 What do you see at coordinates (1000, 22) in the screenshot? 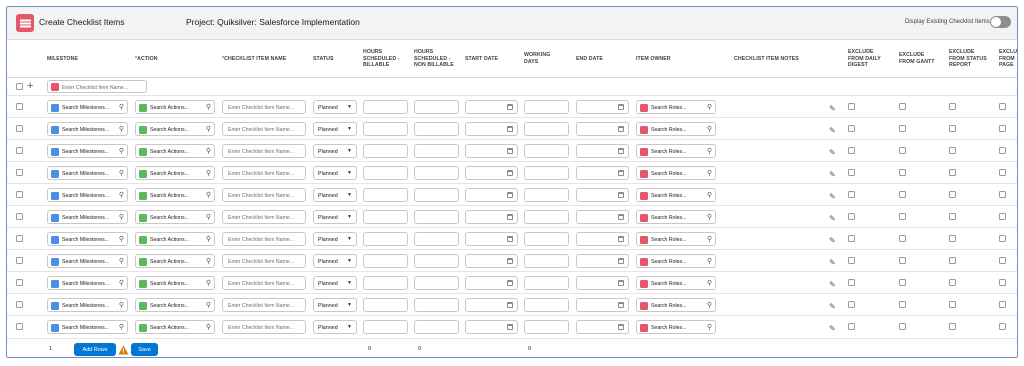
I see `display-existing-toggle` at bounding box center [1000, 22].